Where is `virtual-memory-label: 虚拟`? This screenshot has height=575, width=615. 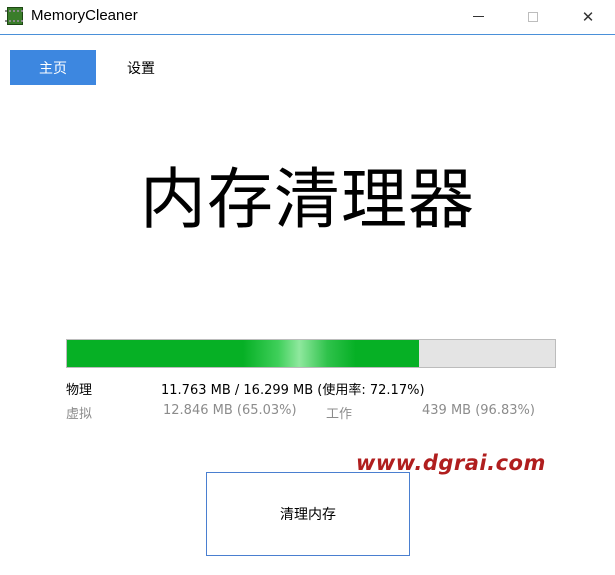 virtual-memory-label: 虚拟 is located at coordinates (79, 414).